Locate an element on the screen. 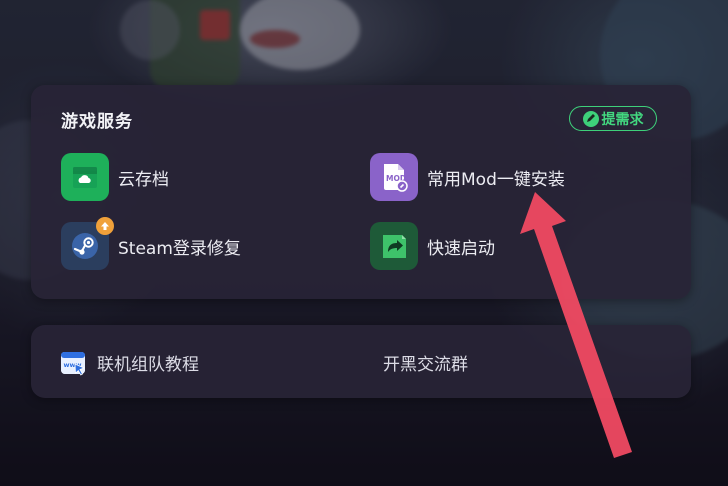 This screenshot has height=486, width=728. service-steam-login-fix: Steam登录修复 is located at coordinates (151, 243).